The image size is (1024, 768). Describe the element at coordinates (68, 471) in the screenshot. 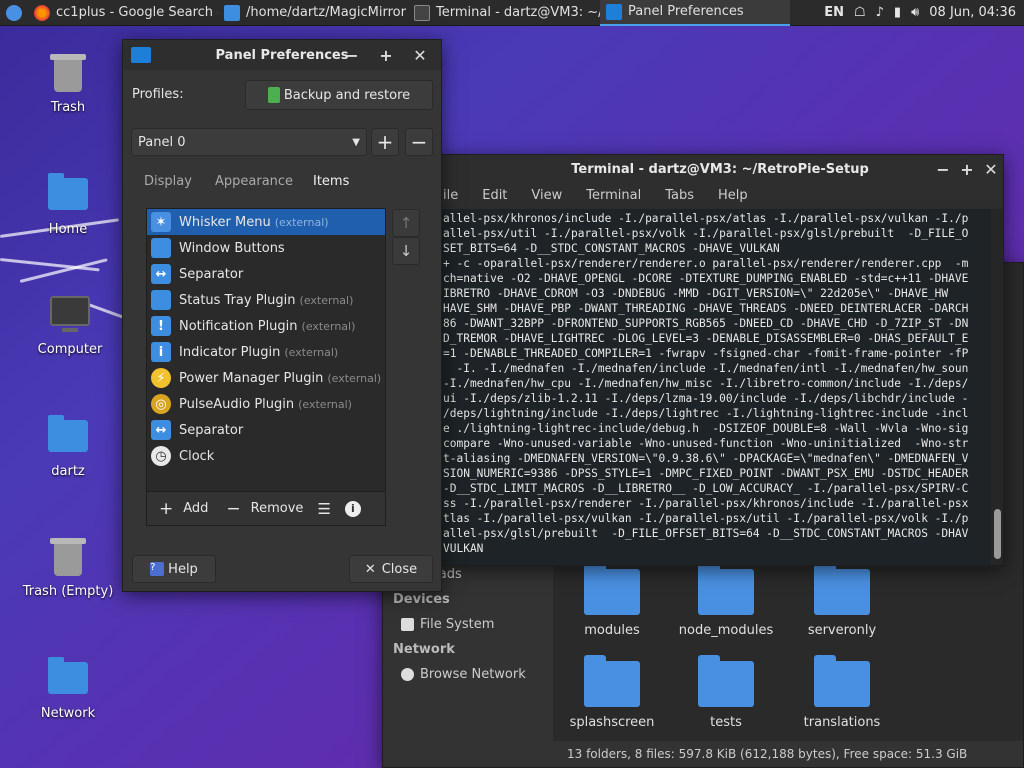

I see `desktop-icon-label: dartz` at that location.